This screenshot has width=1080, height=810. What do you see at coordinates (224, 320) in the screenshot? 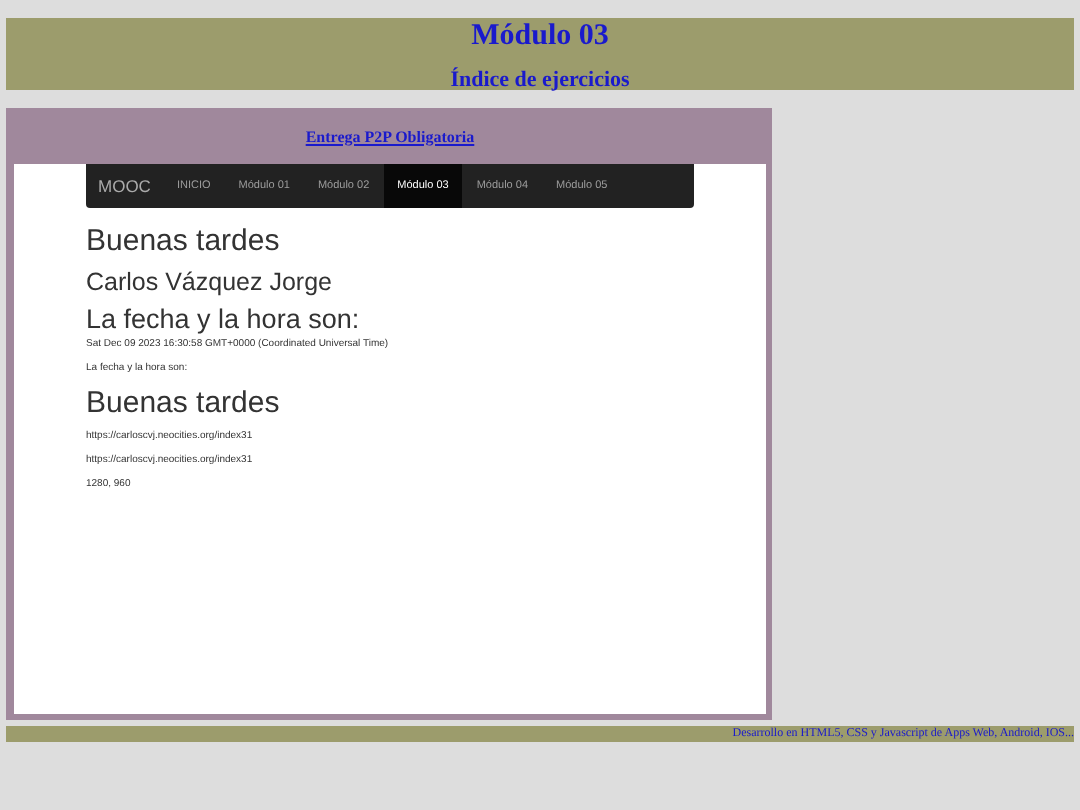
I see `heading: La fecha y la hora son:` at bounding box center [224, 320].